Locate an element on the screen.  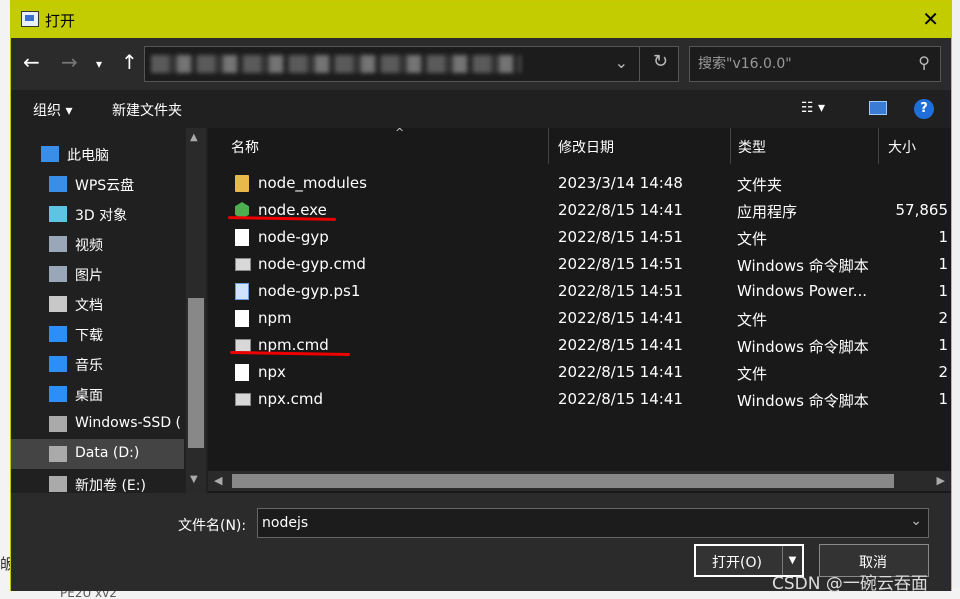
sidebar-item: 文档 is located at coordinates (97, 304).